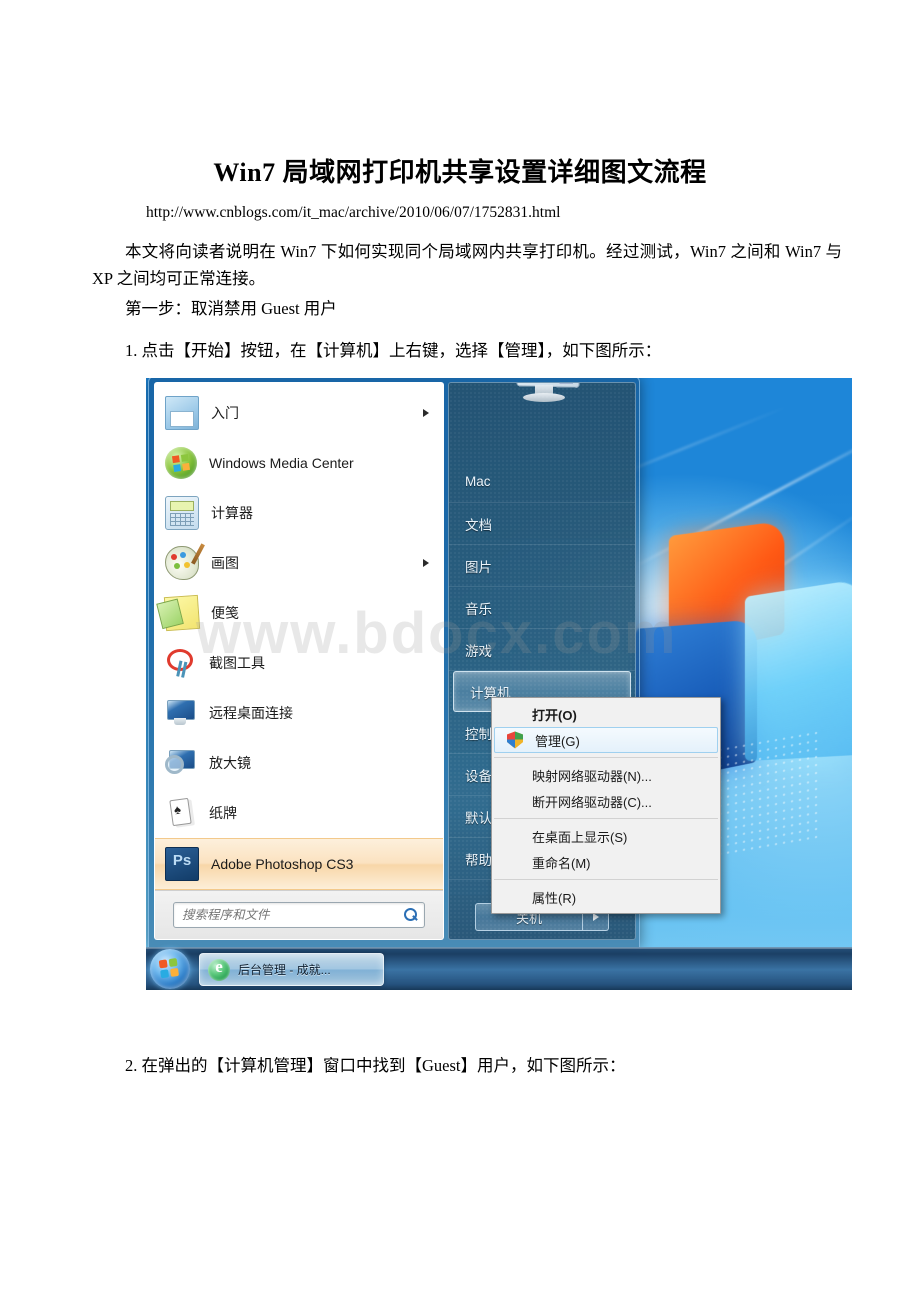  Describe the element at coordinates (251, 713) in the screenshot. I see `start-menu-item-label: 远程桌面连接` at that location.